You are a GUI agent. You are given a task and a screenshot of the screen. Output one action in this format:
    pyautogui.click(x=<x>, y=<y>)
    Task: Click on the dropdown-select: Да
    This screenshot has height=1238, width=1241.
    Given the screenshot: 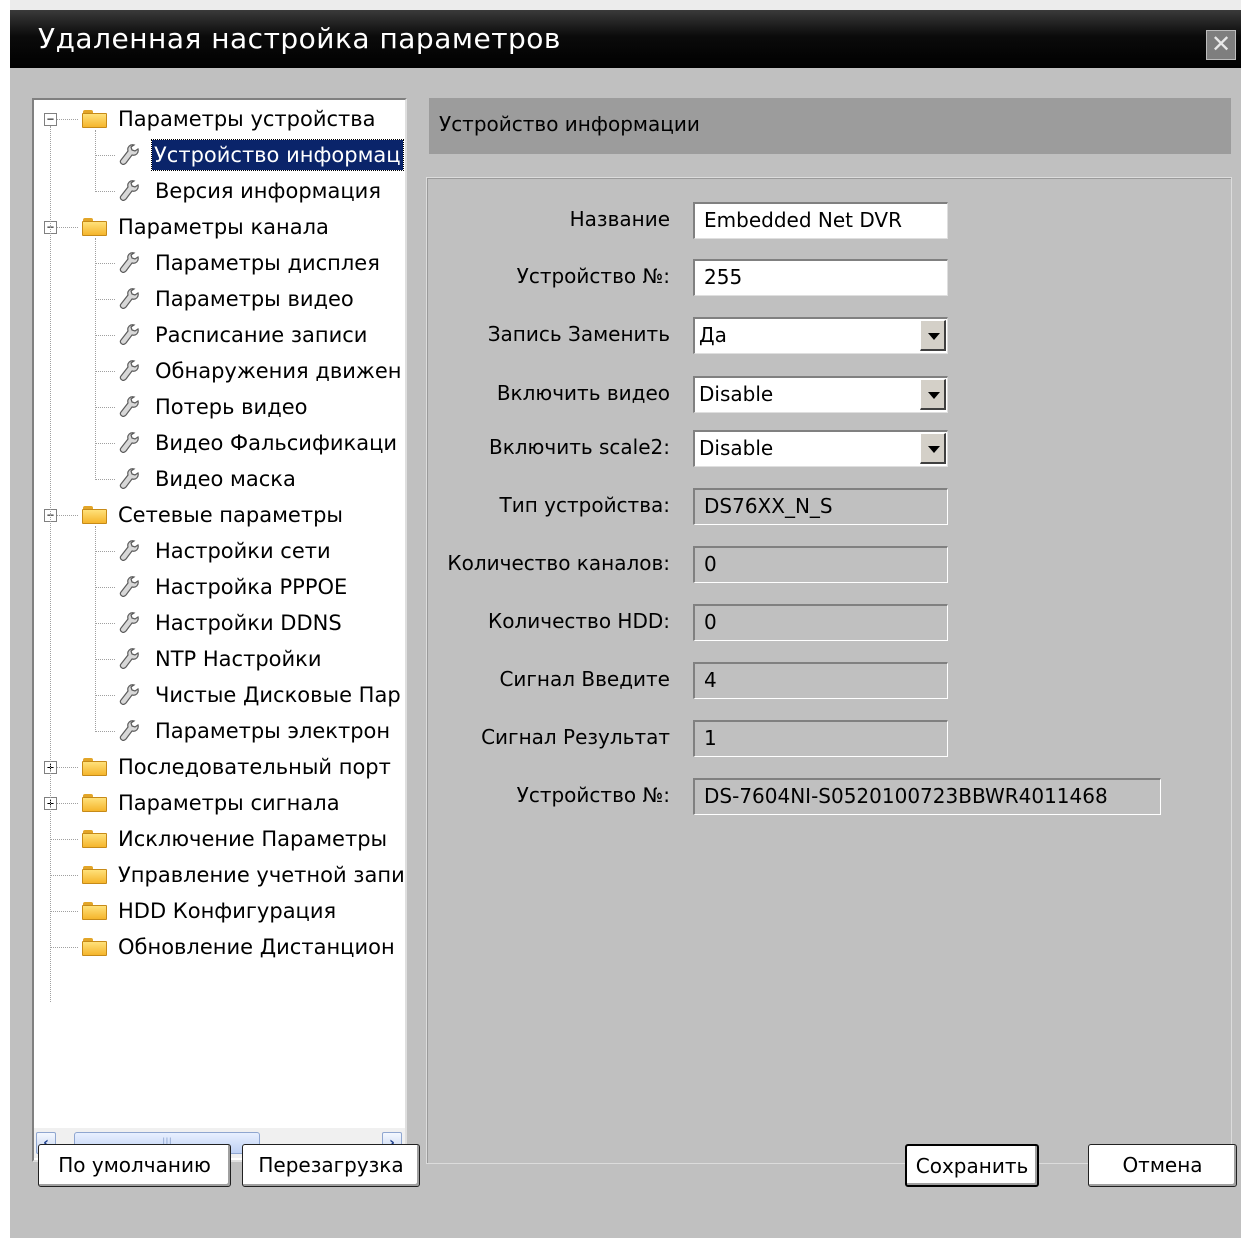 What is the action you would take?
    pyautogui.click(x=820, y=335)
    